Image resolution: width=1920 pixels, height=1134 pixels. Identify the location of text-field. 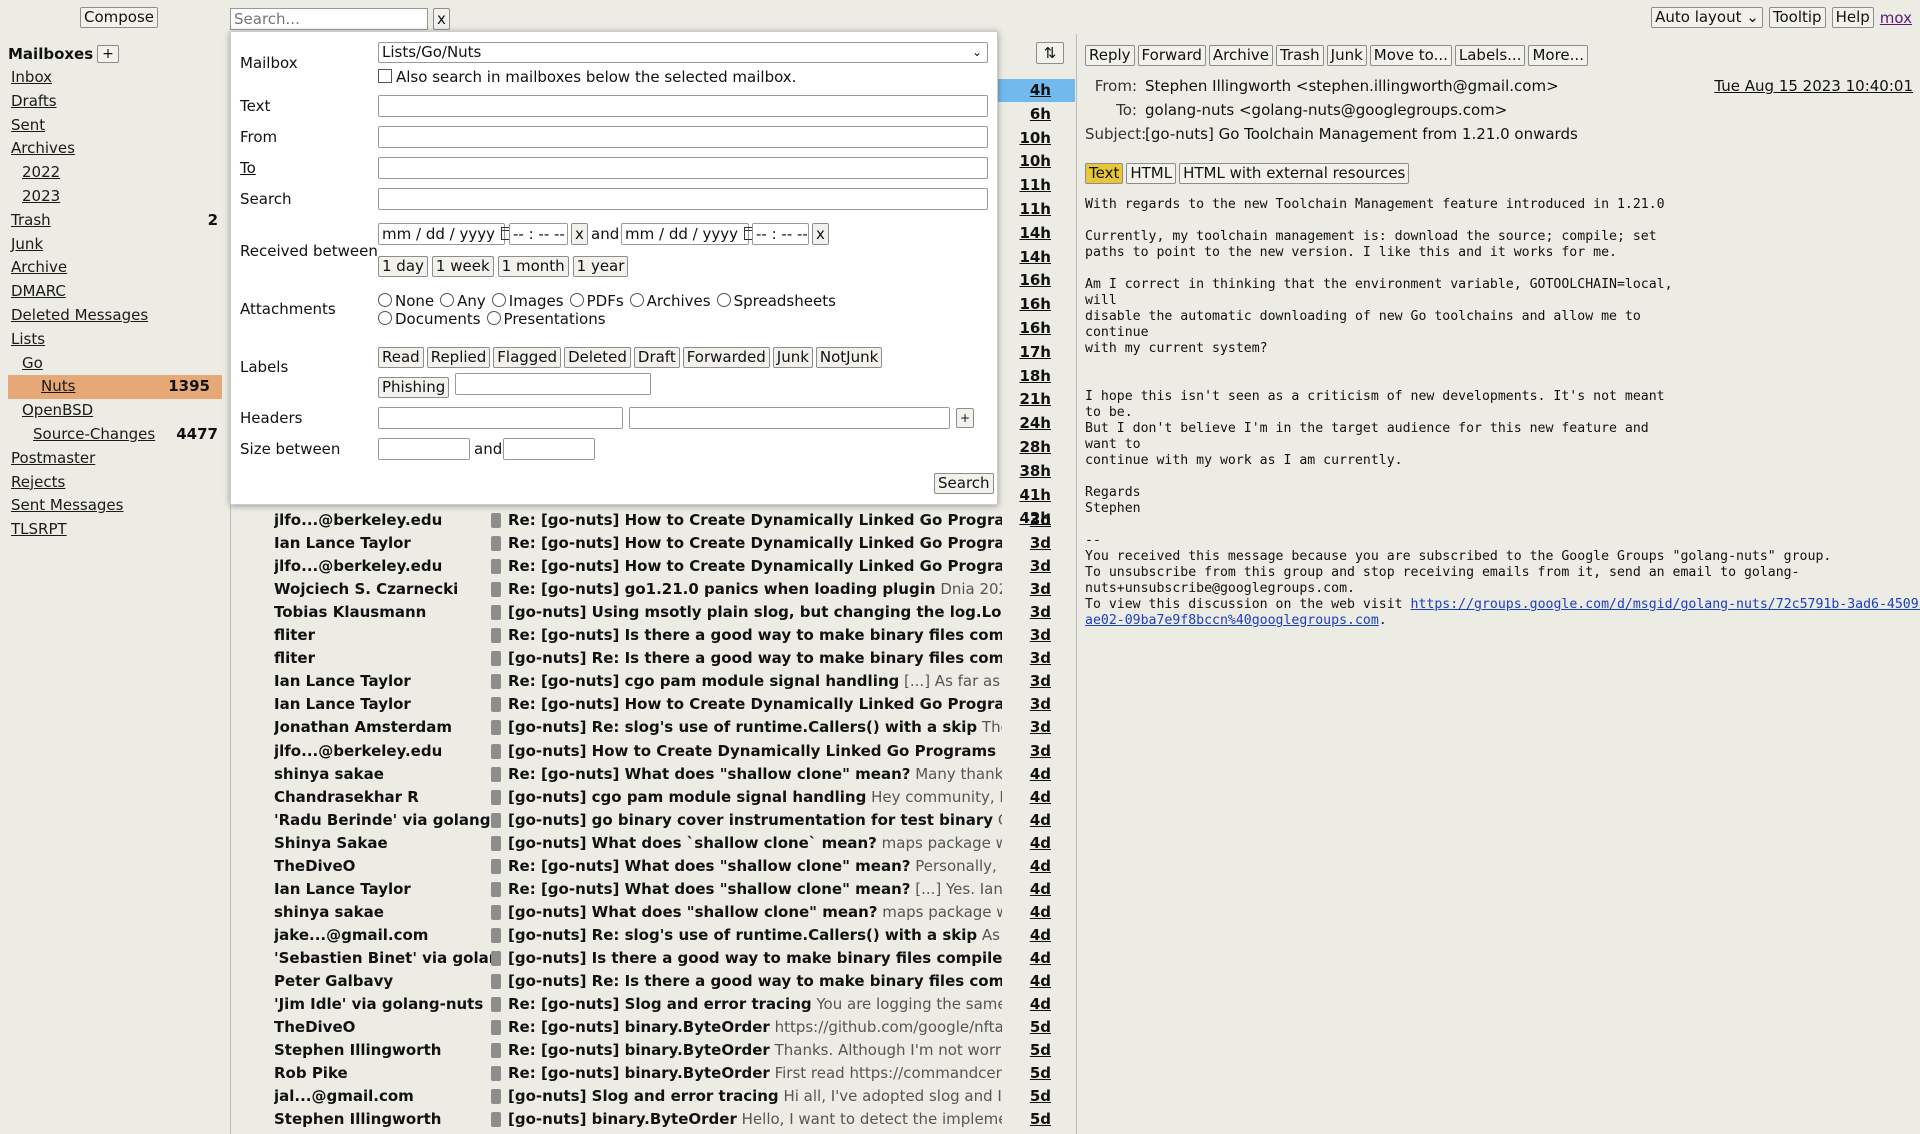
(683, 106).